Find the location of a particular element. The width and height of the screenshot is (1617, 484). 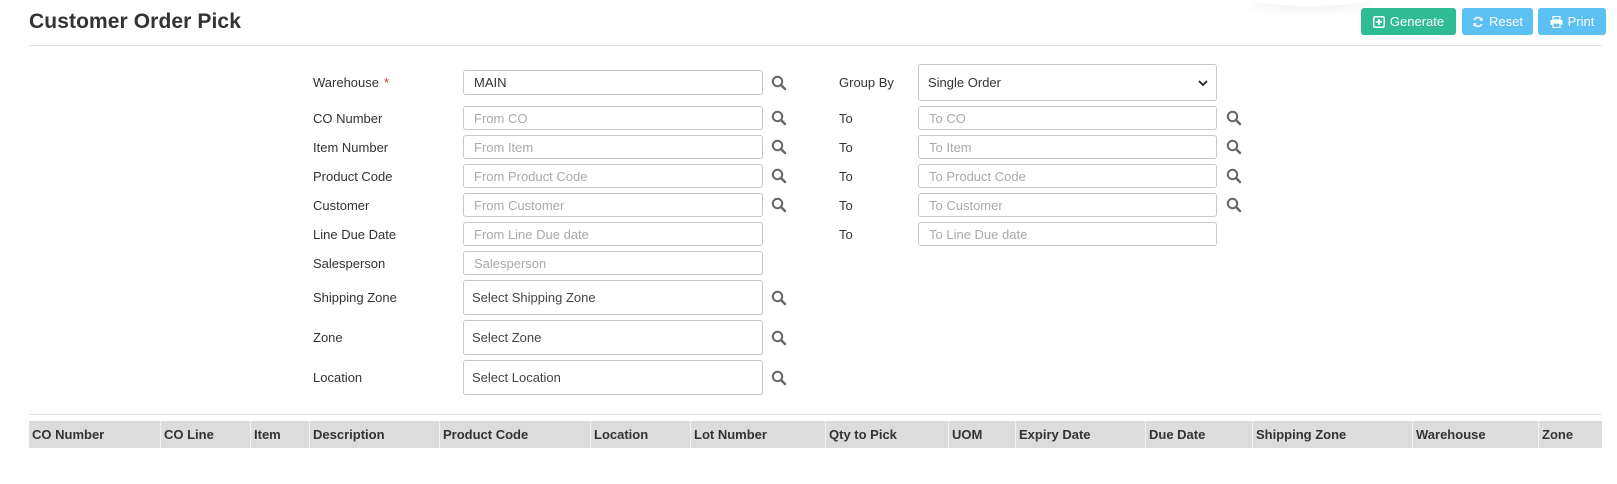

reset-button: Reset is located at coordinates (1497, 21).